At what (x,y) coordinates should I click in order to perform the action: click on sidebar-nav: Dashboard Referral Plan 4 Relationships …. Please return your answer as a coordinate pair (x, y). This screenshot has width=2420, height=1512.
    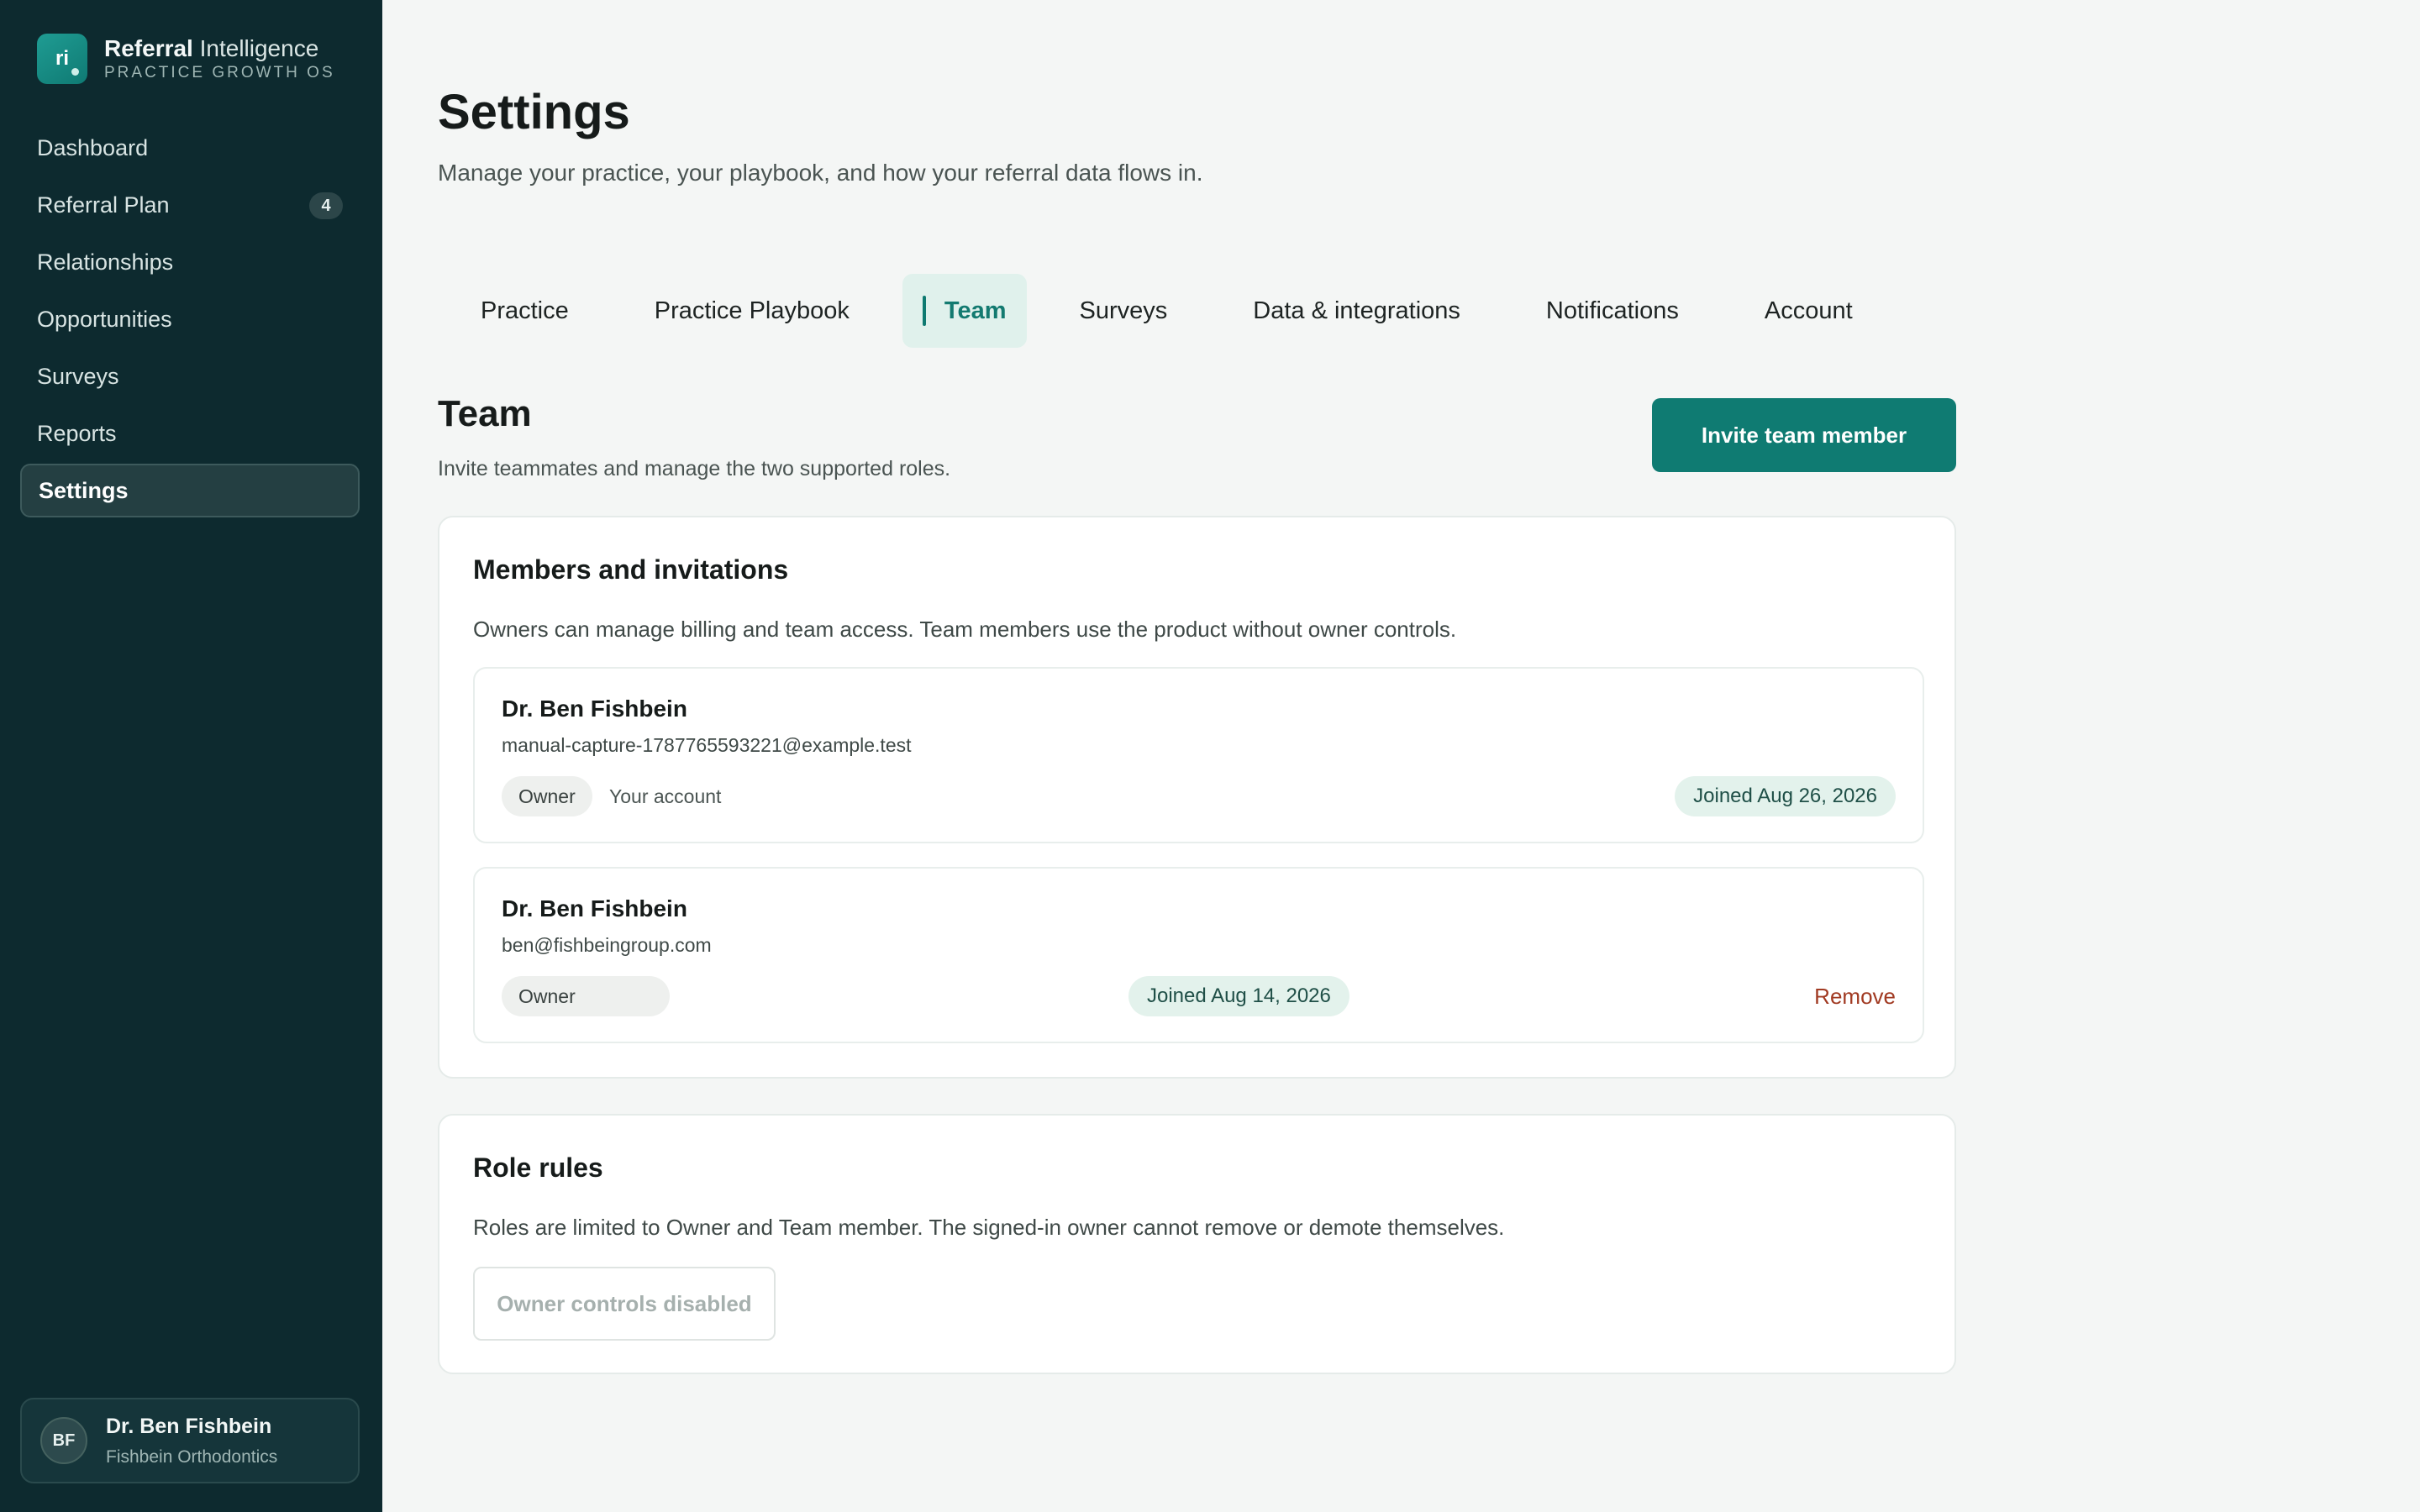
    Looking at the image, I should click on (190, 321).